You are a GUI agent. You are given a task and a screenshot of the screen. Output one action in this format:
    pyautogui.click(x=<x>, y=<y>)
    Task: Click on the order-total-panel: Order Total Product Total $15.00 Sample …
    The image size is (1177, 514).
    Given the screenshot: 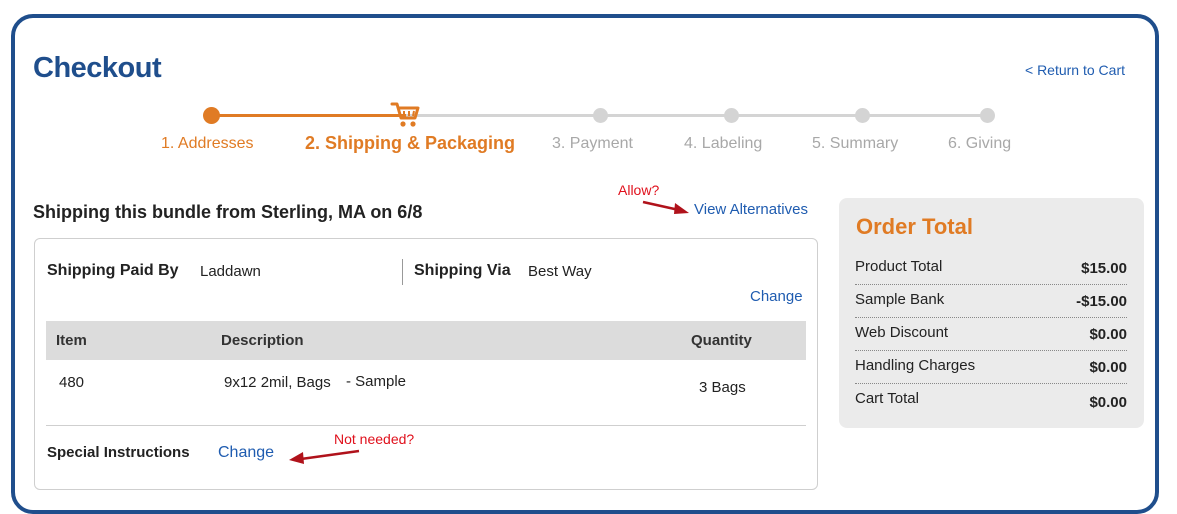 What is the action you would take?
    pyautogui.click(x=991, y=313)
    